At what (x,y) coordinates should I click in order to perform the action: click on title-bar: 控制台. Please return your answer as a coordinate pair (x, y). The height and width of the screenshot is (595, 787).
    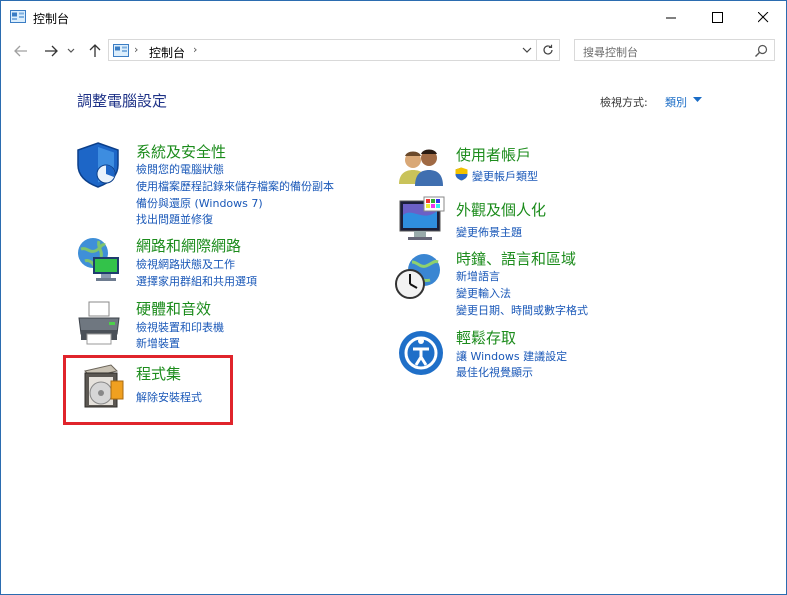
    Looking at the image, I should click on (393, 17).